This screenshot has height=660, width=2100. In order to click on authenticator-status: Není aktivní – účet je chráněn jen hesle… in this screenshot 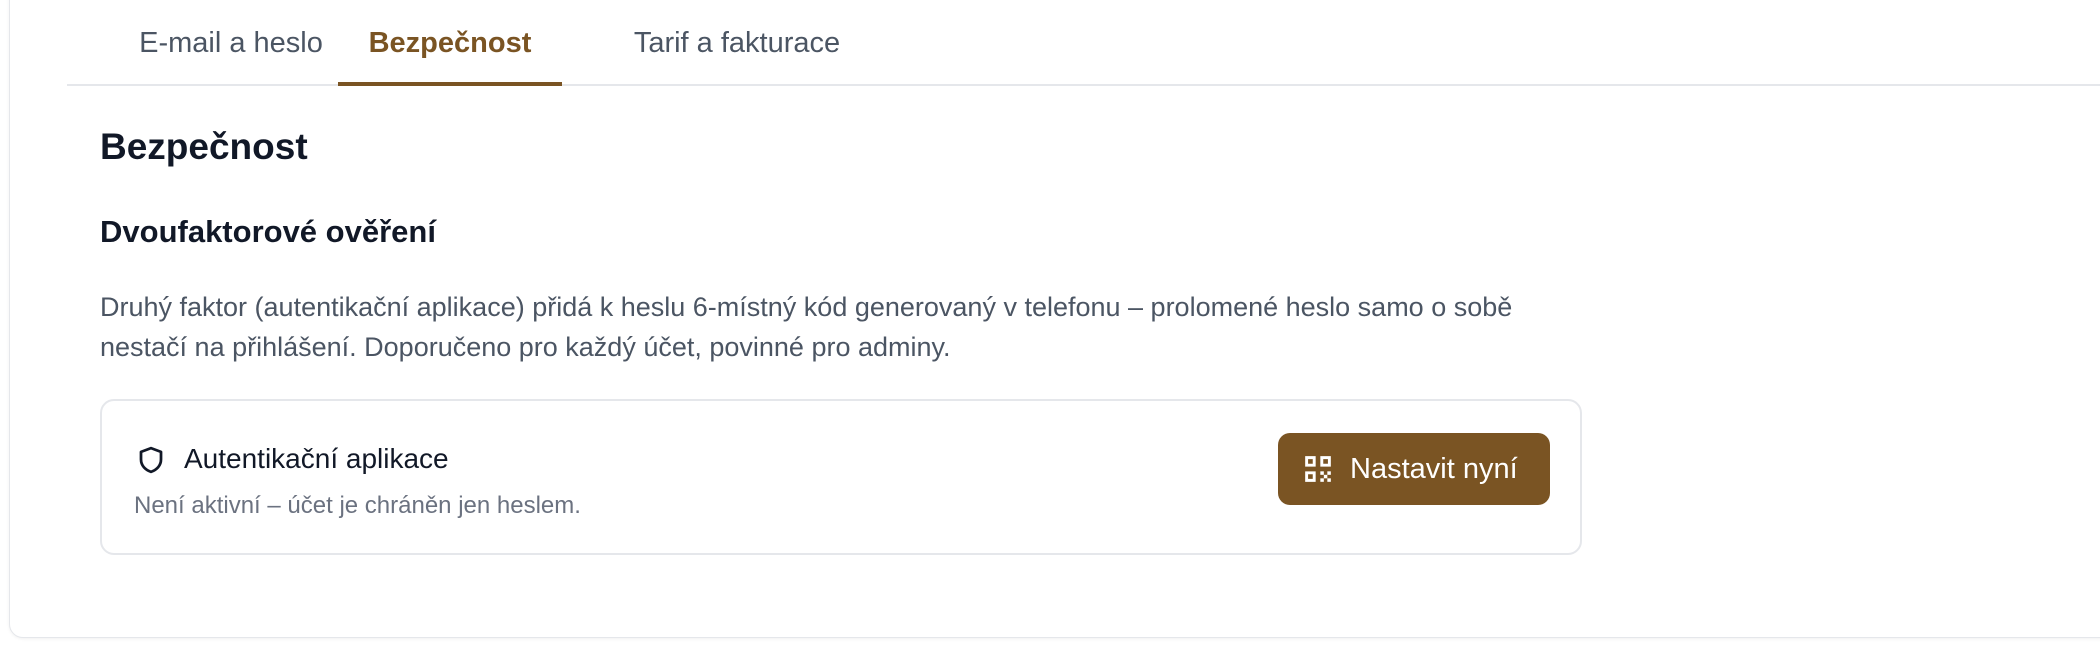, I will do `click(357, 505)`.